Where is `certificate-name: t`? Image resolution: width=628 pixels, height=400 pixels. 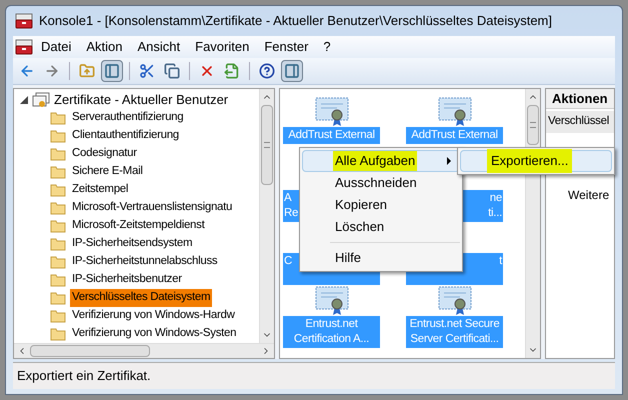
certificate-name: t is located at coordinates (500, 261).